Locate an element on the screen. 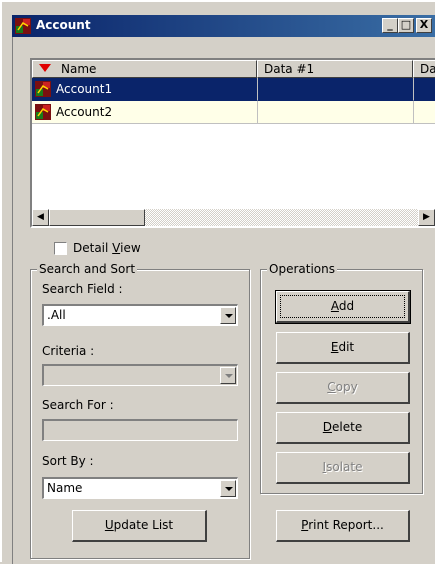  row-name-text: Account1 is located at coordinates (84, 89).